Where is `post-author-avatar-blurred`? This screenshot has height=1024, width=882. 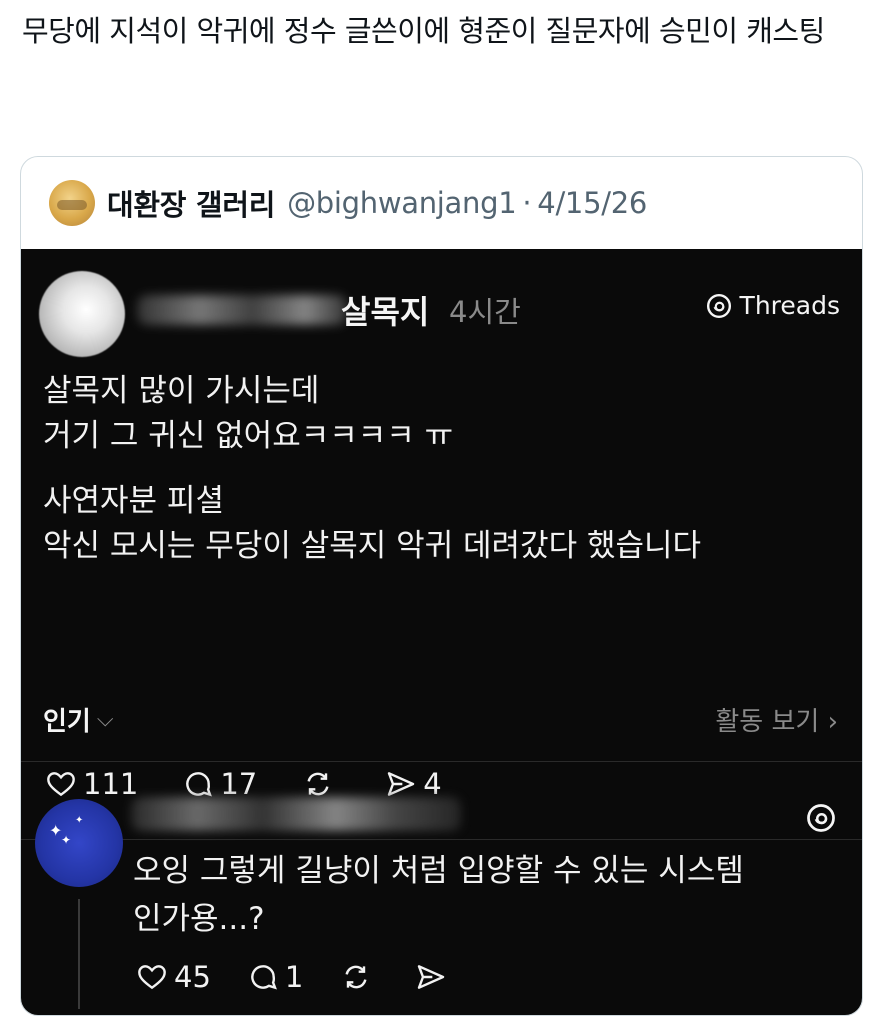 post-author-avatar-blurred is located at coordinates (82, 314).